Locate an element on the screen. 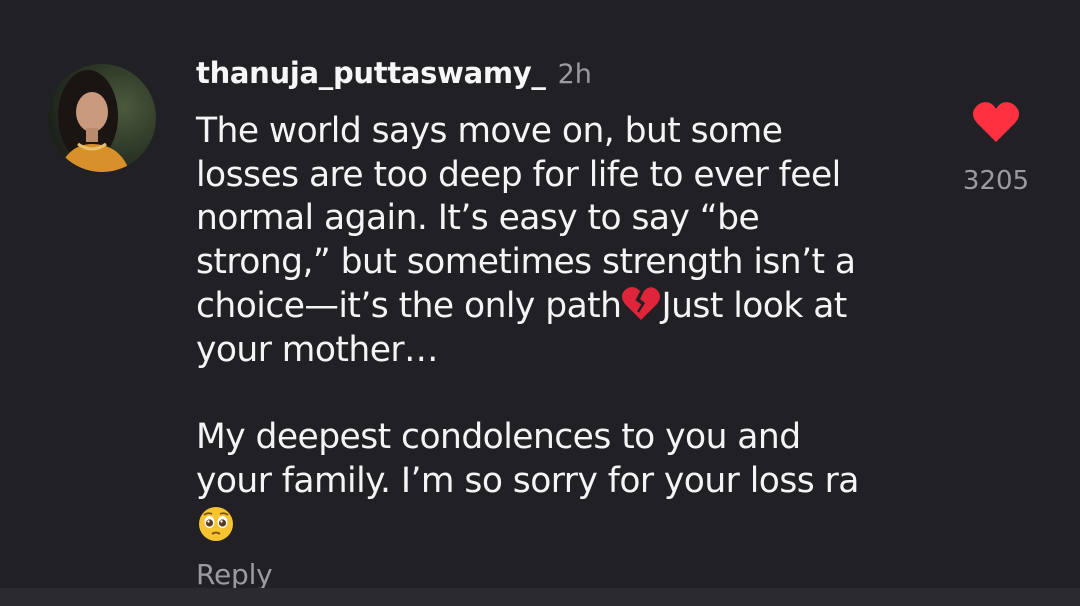  timestamp: 2h is located at coordinates (574, 74).